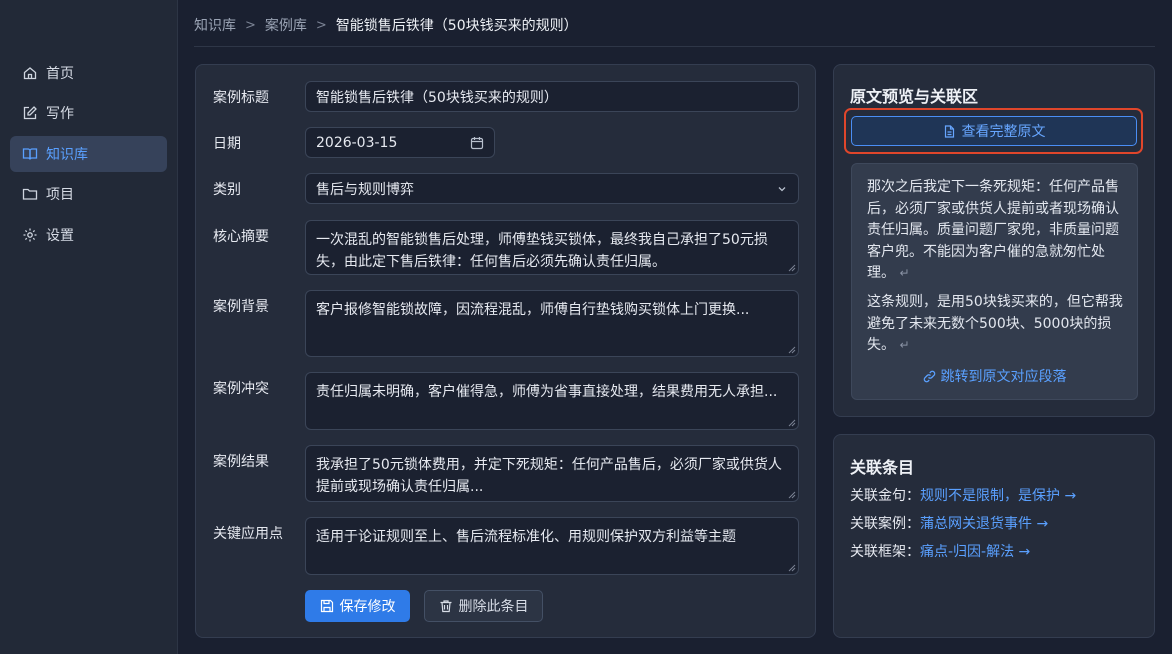 The width and height of the screenshot is (1172, 654). What do you see at coordinates (88, 194) in the screenshot?
I see `sidebar-item-projects: 项目` at bounding box center [88, 194].